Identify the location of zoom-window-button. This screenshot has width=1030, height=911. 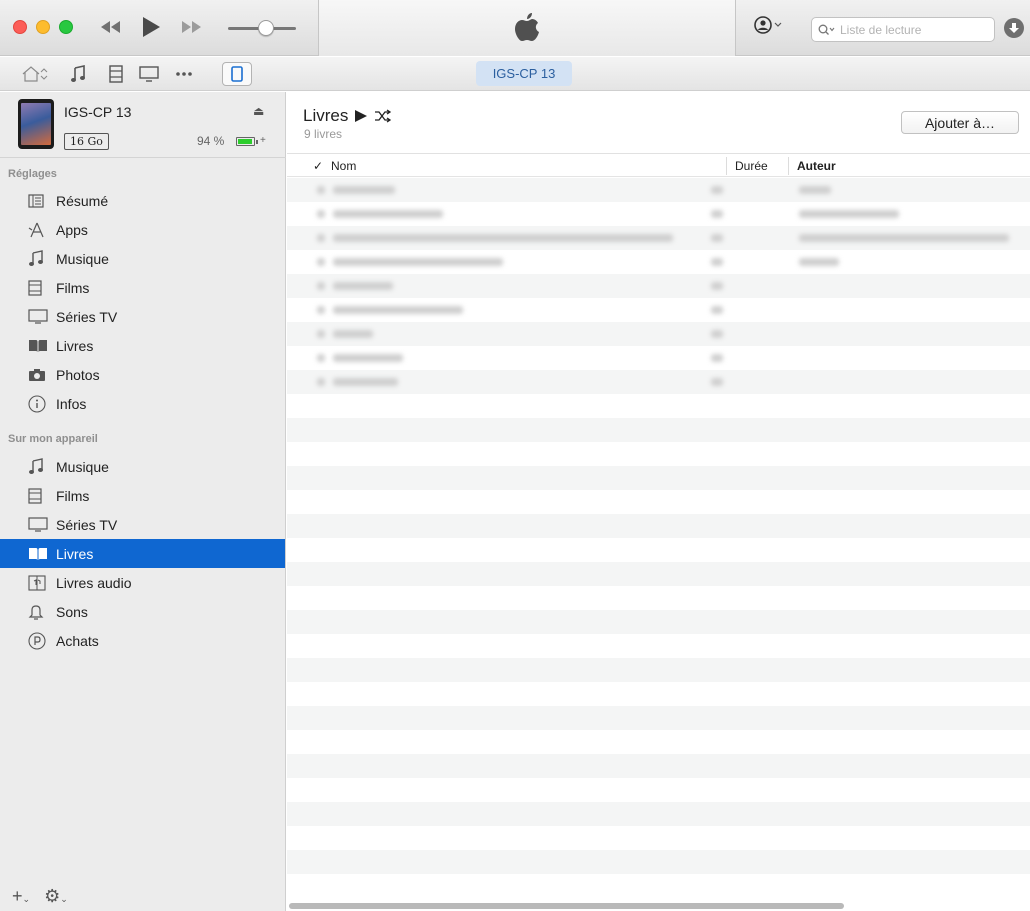
(66, 27).